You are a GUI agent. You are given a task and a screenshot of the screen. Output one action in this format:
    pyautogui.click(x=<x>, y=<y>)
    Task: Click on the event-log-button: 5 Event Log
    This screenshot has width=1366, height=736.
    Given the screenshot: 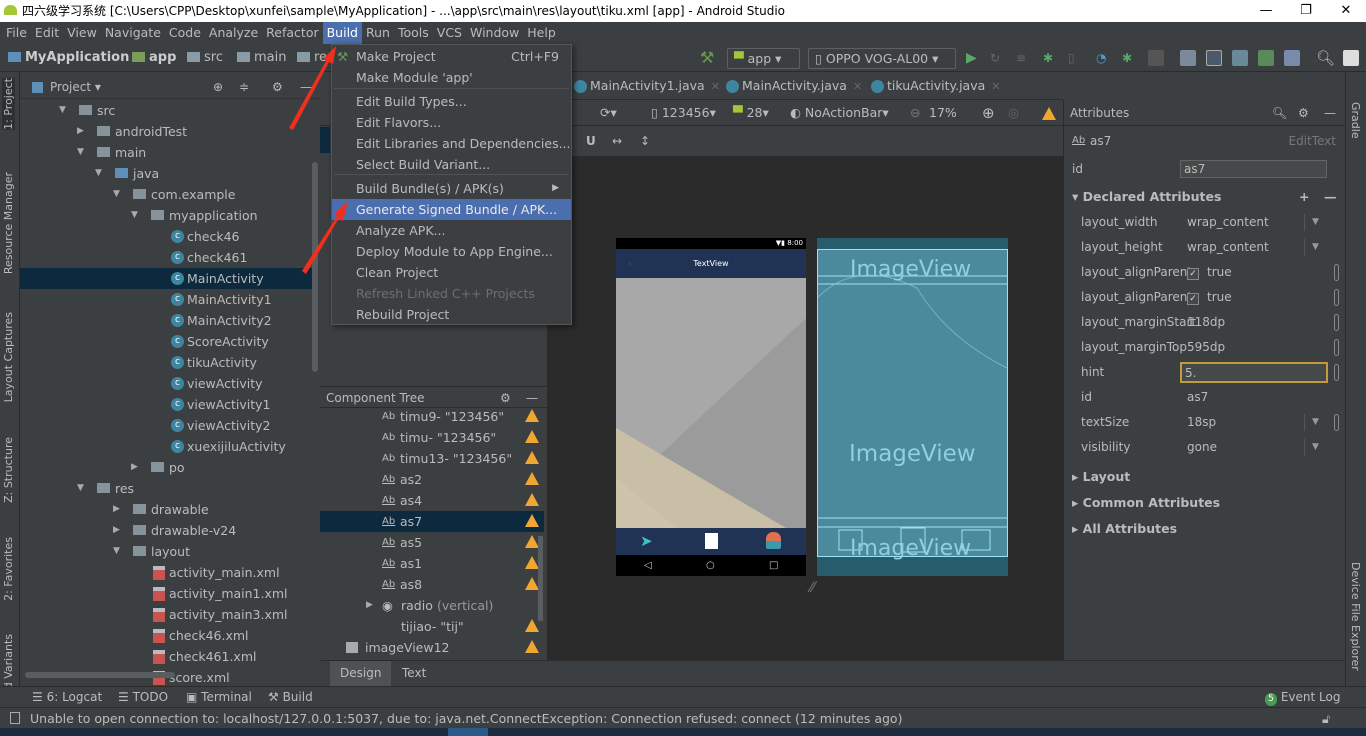 What is the action you would take?
    pyautogui.click(x=1302, y=697)
    